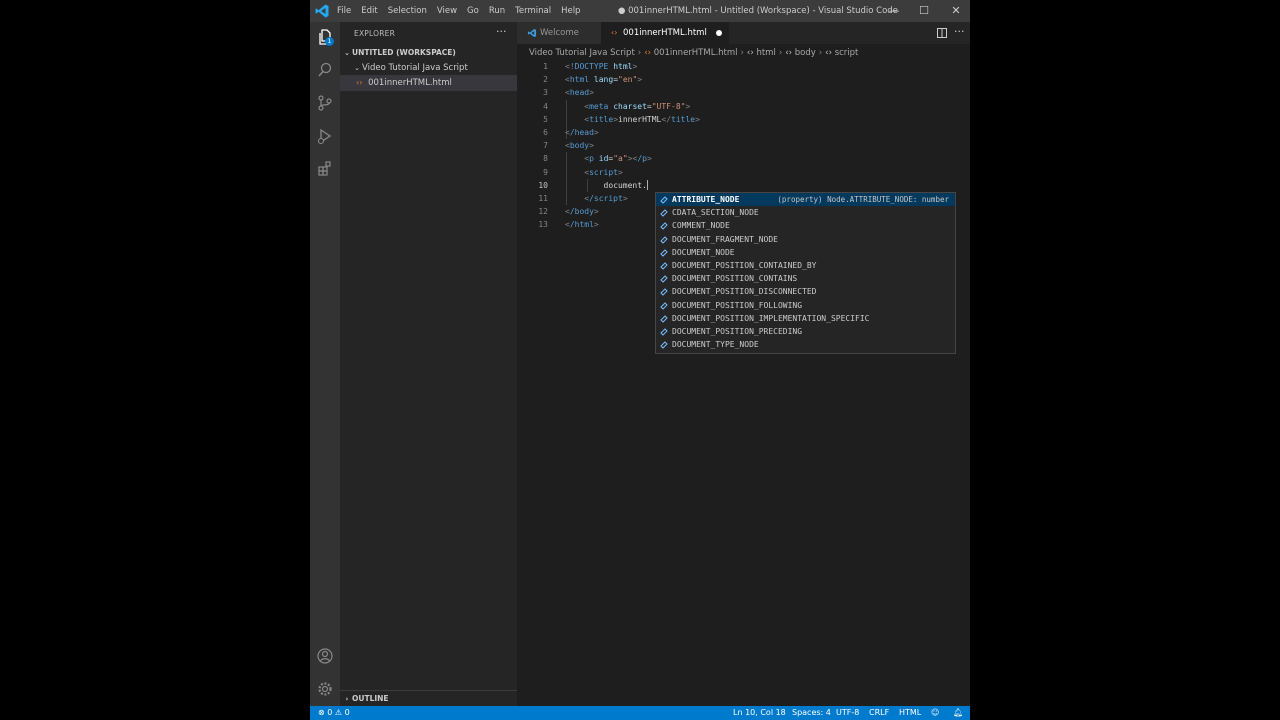 The image size is (1280, 720). I want to click on tab-welcome: Welcome, so click(559, 33).